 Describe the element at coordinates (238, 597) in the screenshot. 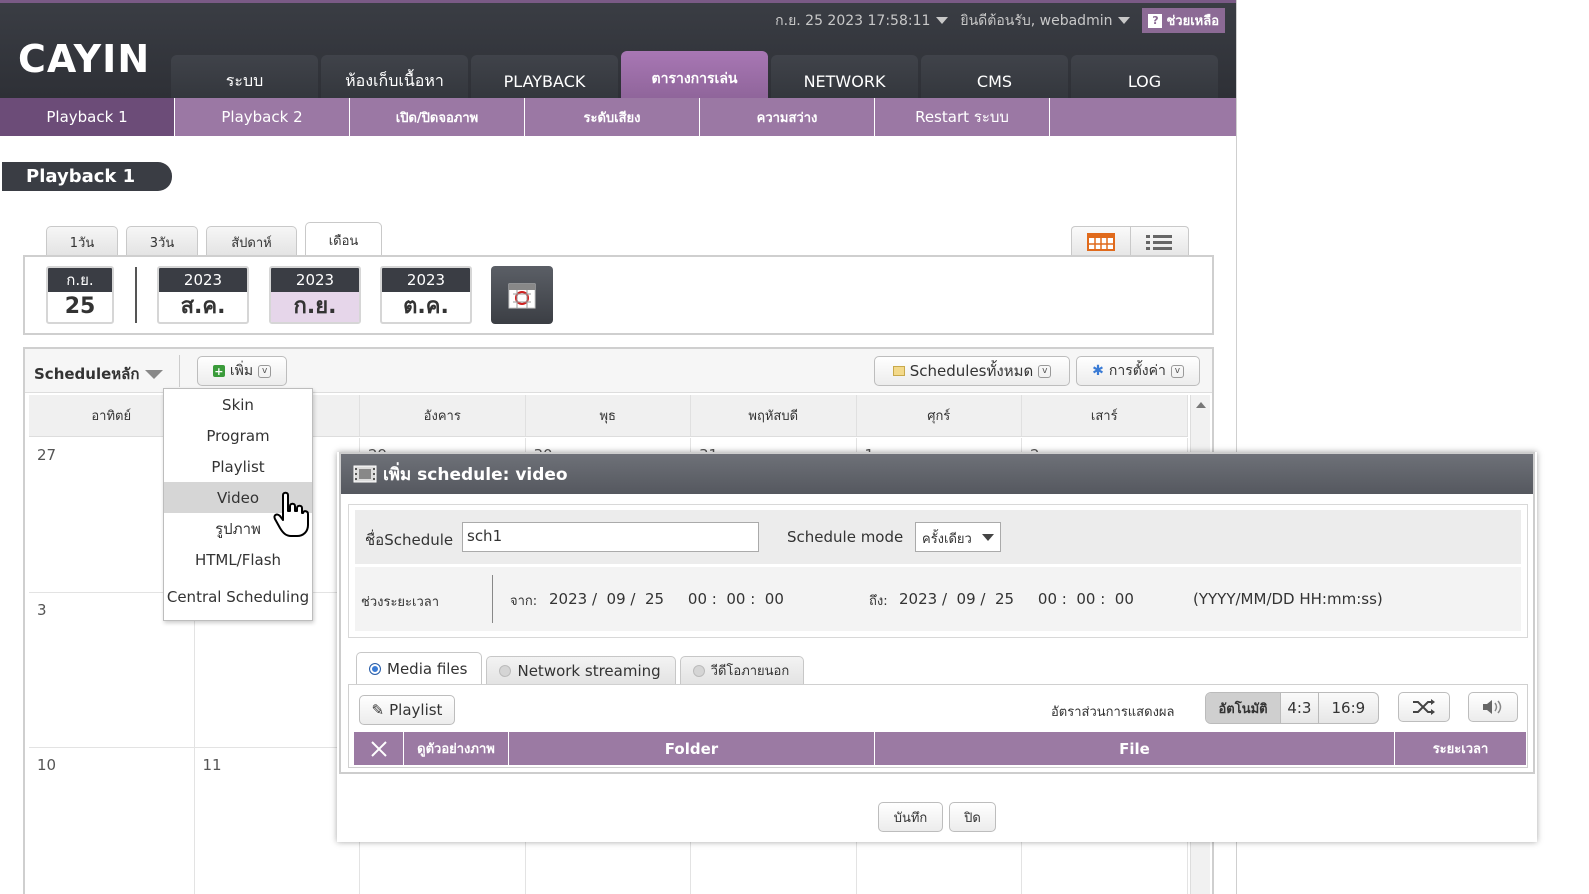

I see `menu-item-central-scheduling: Central Scheduling` at that location.